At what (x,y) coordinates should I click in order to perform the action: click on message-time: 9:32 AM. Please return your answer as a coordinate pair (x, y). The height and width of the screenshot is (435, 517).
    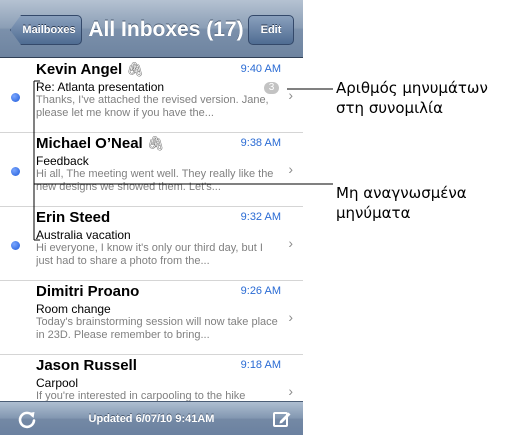
    Looking at the image, I should click on (260, 217).